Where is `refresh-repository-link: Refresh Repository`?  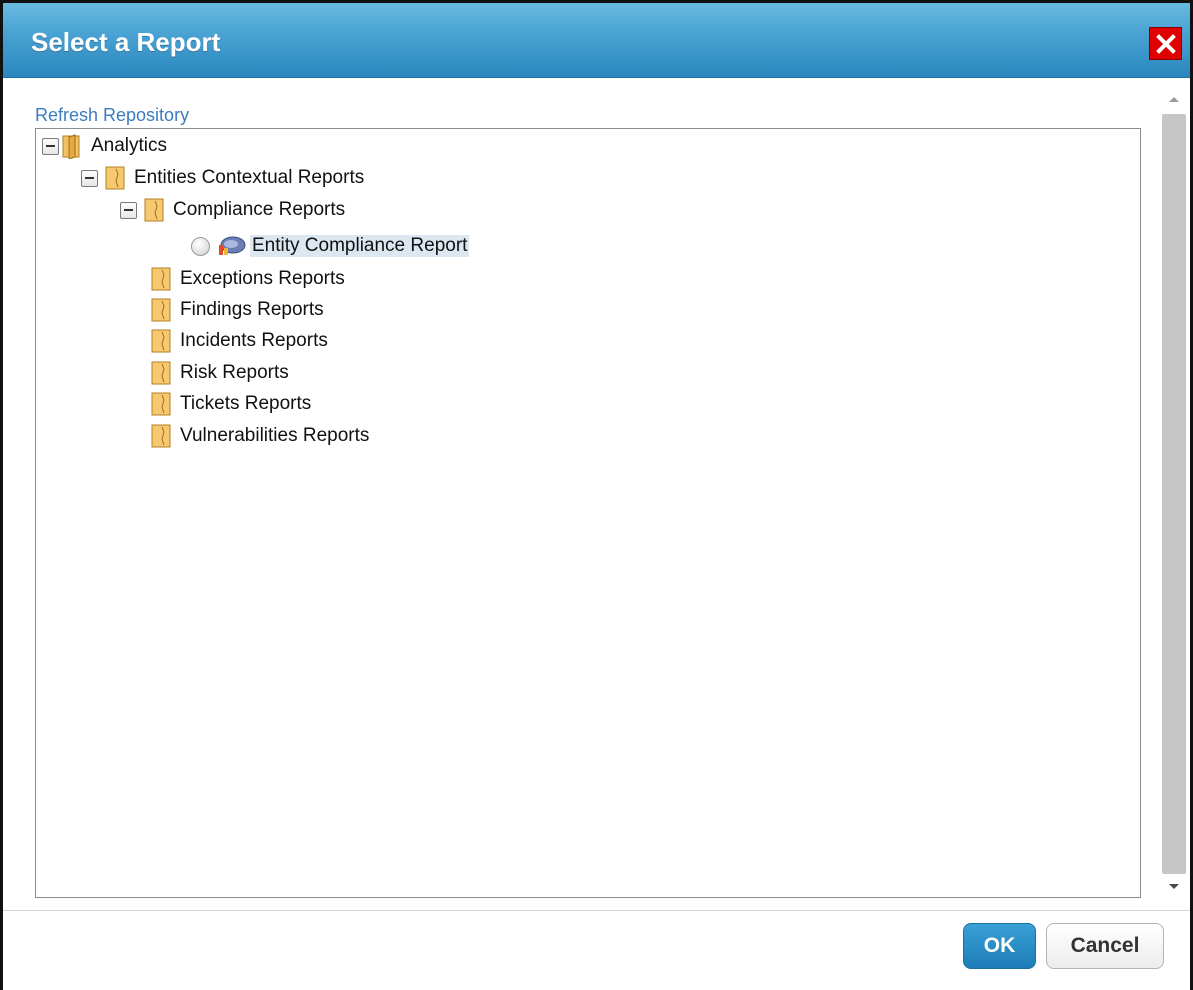
refresh-repository-link: Refresh Repository is located at coordinates (112, 115).